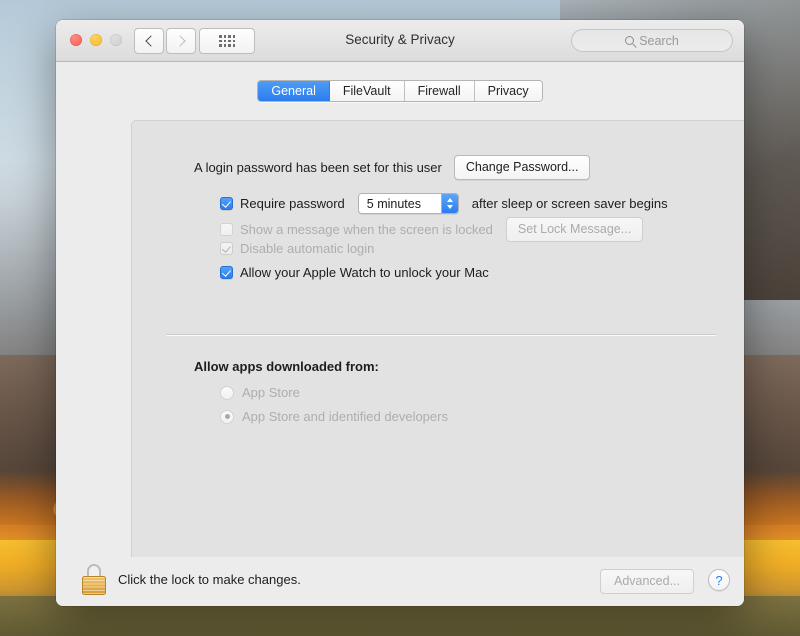 The height and width of the screenshot is (636, 800). What do you see at coordinates (94, 585) in the screenshot?
I see `lock-body` at bounding box center [94, 585].